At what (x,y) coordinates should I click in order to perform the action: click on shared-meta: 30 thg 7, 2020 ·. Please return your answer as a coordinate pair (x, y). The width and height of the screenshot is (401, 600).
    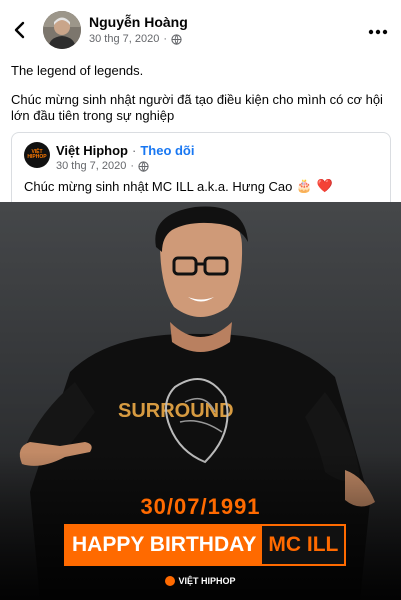
    Looking at the image, I should click on (102, 166).